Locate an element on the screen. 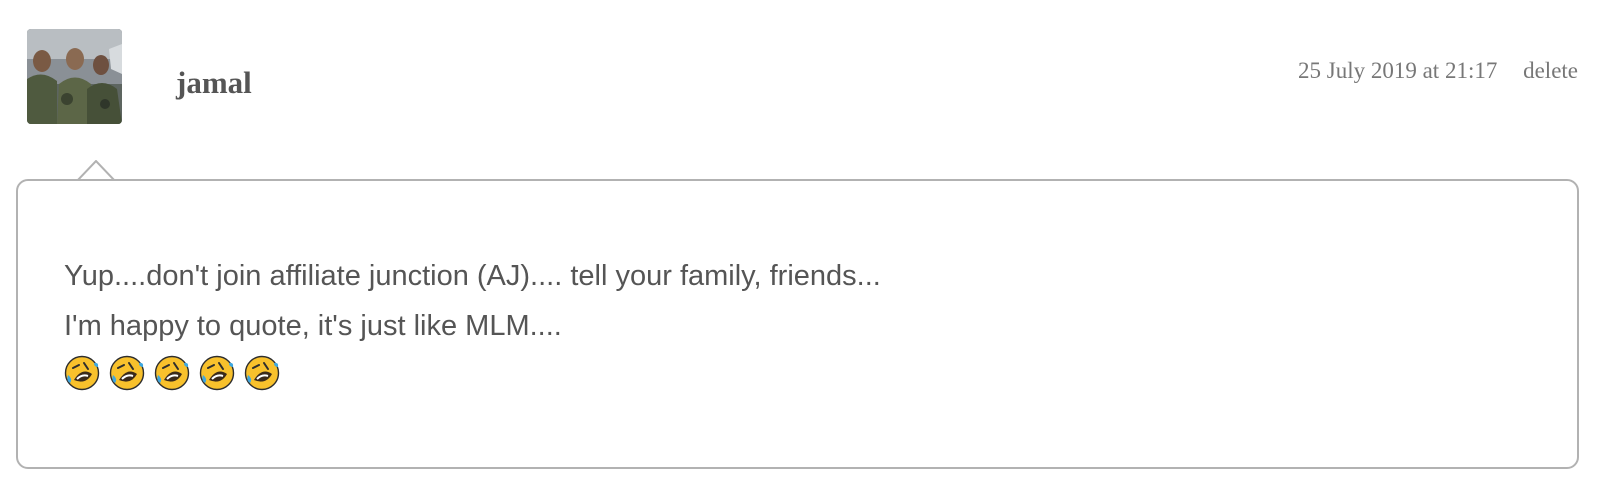 The width and height of the screenshot is (1600, 500). avatar is located at coordinates (74, 76).